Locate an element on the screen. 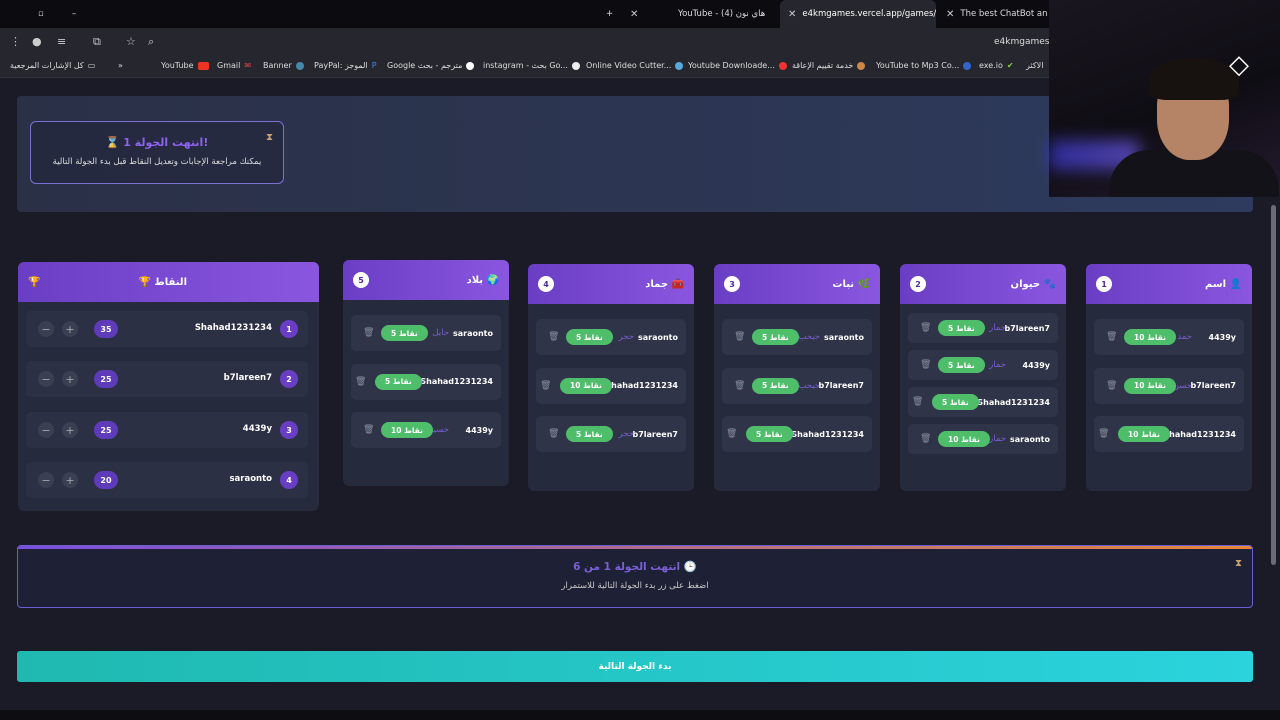  rank-badge: 1 is located at coordinates (289, 329).